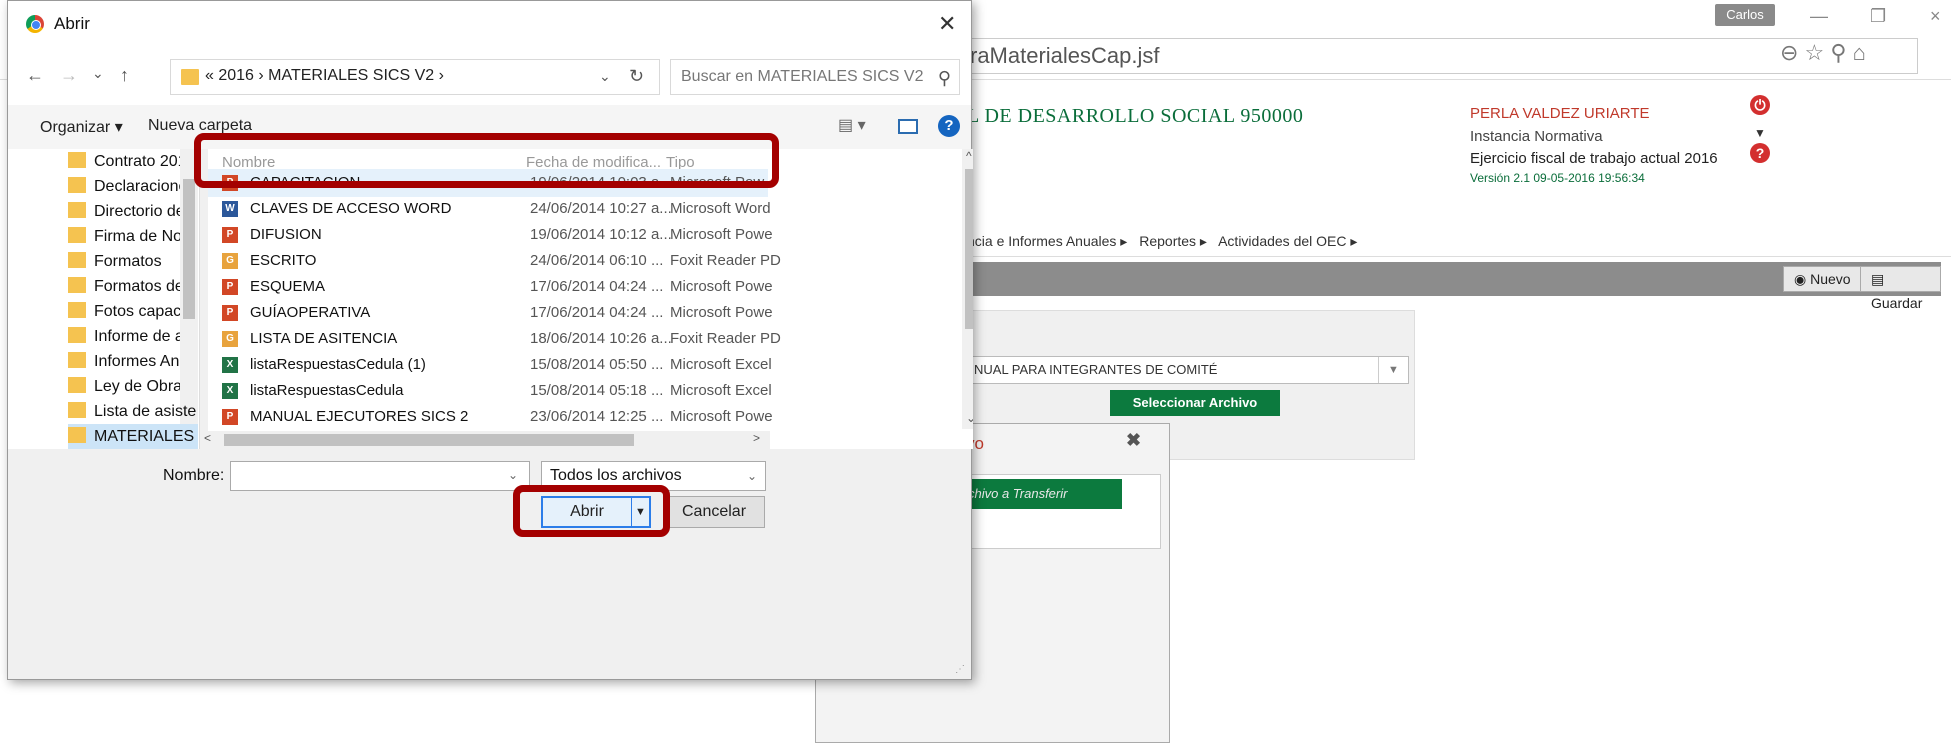 The height and width of the screenshot is (743, 1951). Describe the element at coordinates (194, 475) in the screenshot. I see `filename-label: Nombre:` at that location.